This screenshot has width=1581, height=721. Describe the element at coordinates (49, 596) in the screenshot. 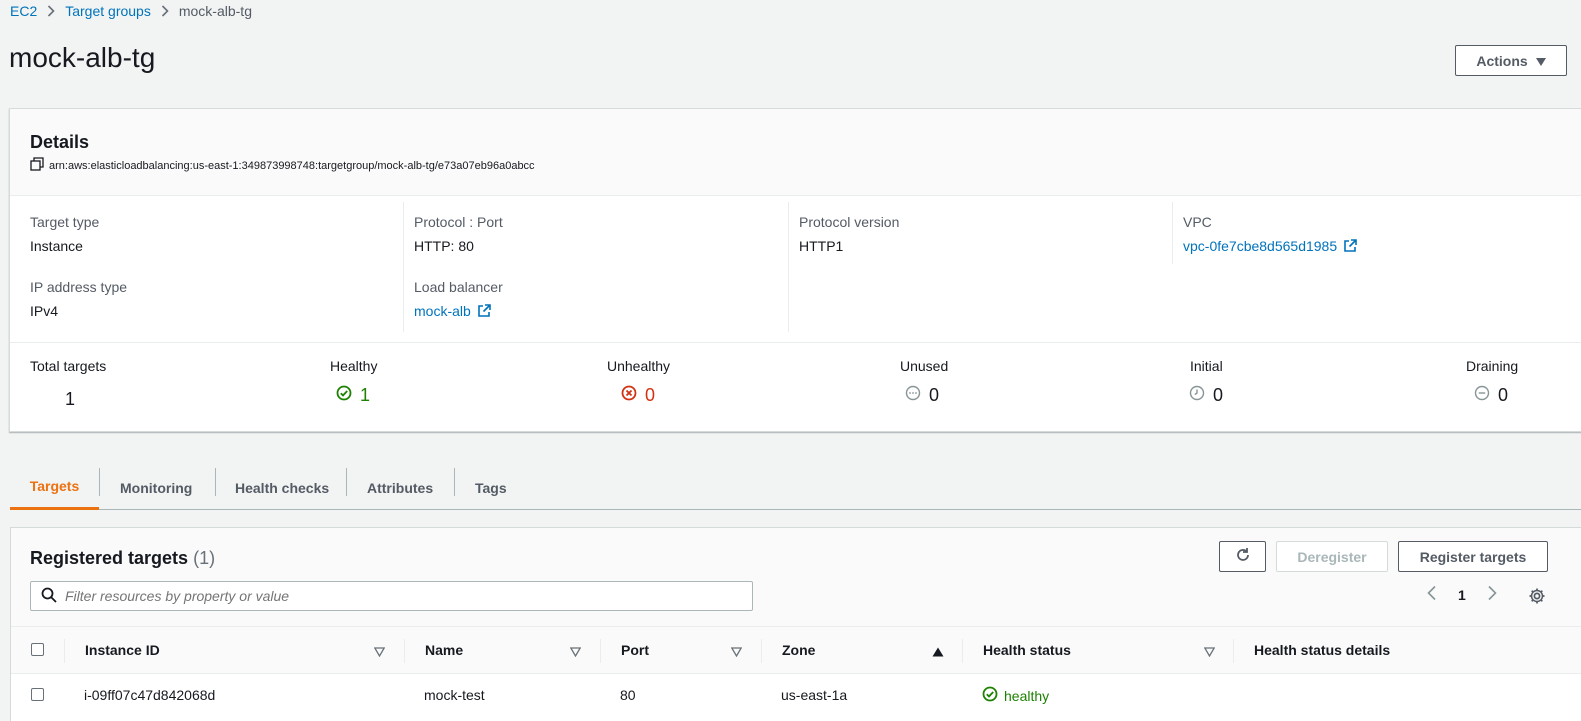

I see `search-icon` at that location.